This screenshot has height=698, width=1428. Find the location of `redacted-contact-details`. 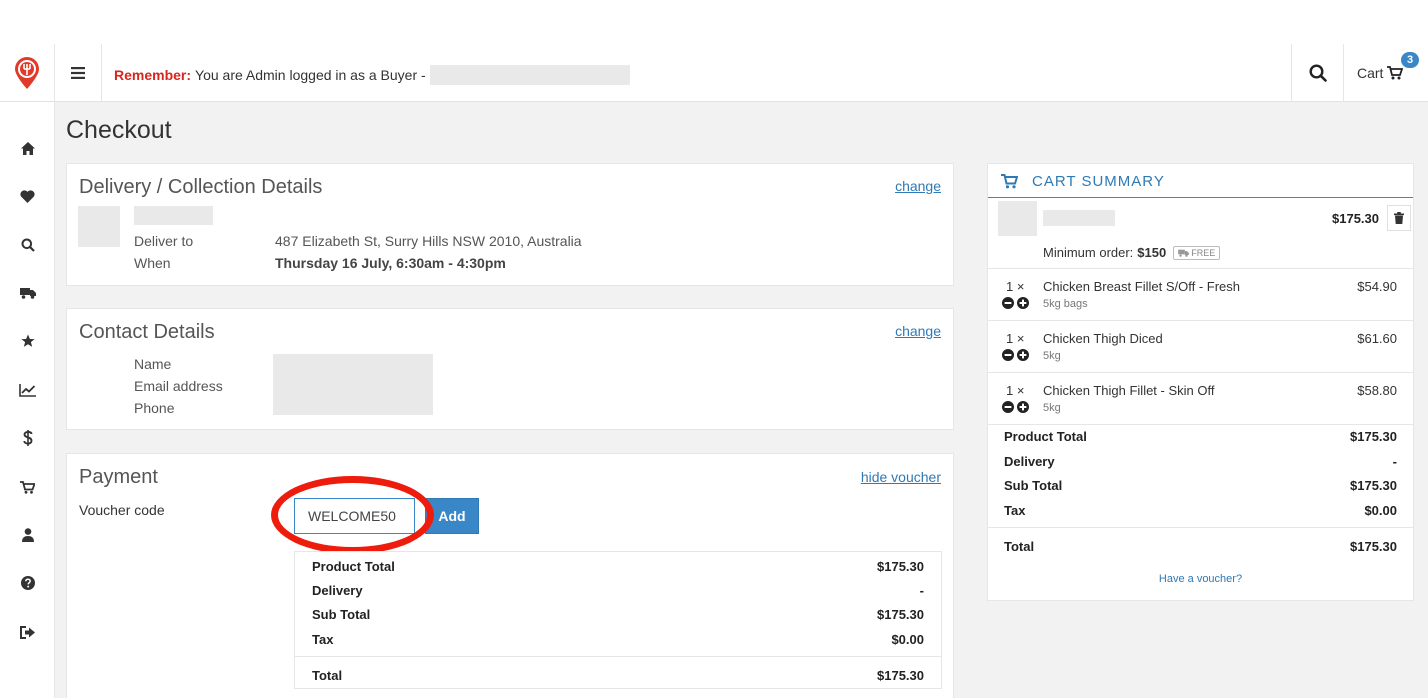

redacted-contact-details is located at coordinates (353, 384).